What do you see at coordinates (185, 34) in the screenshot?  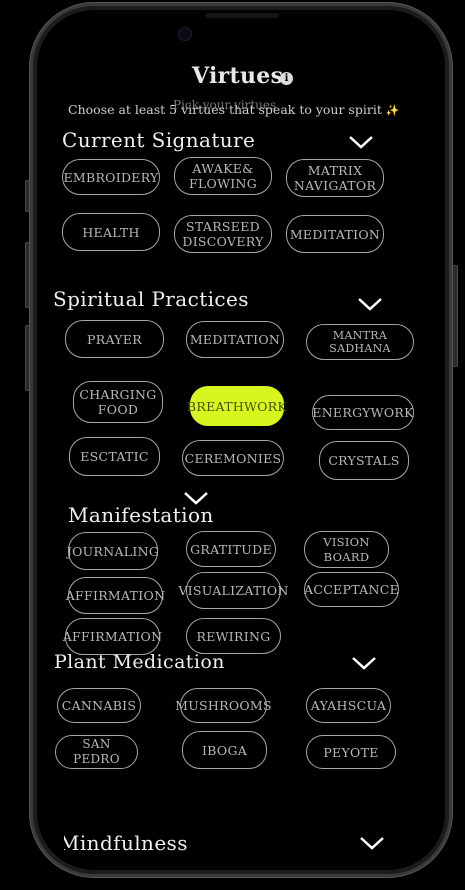 I see `front-camera` at bounding box center [185, 34].